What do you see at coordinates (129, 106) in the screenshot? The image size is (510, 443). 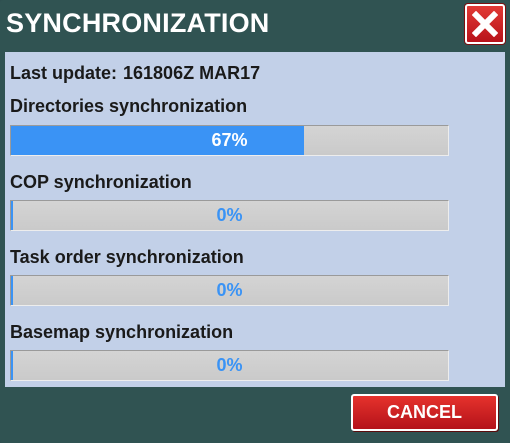 I see `section-label-directories: Directories synchronization` at bounding box center [129, 106].